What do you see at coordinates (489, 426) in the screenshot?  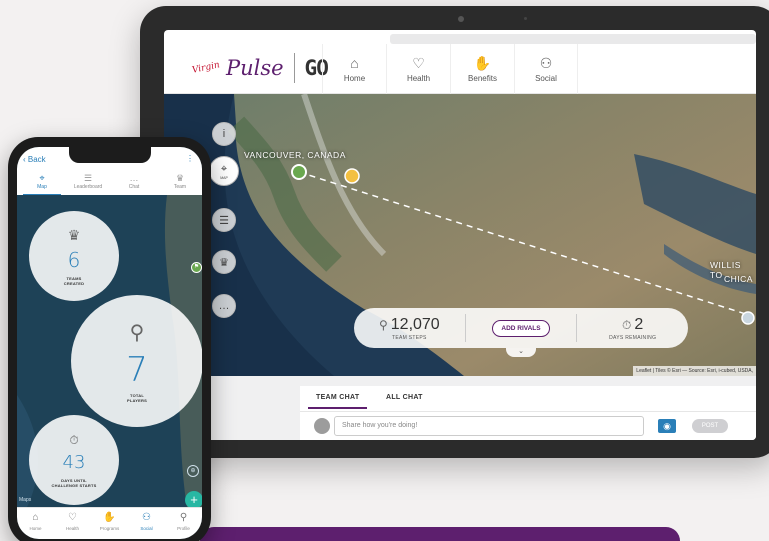 I see `chat-message-input: Share how you're doing!` at bounding box center [489, 426].